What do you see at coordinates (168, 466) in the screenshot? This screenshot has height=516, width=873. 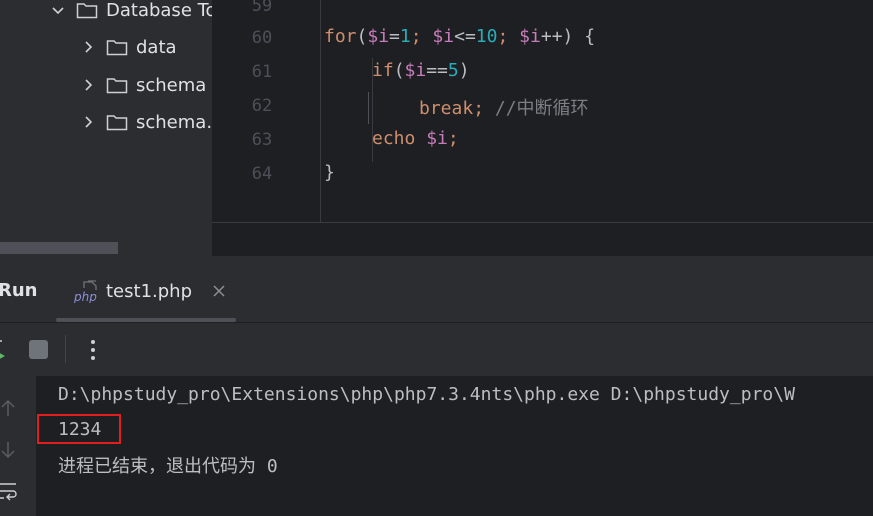 I see `console-exit-message: 进程已结束，退出代码为 0` at bounding box center [168, 466].